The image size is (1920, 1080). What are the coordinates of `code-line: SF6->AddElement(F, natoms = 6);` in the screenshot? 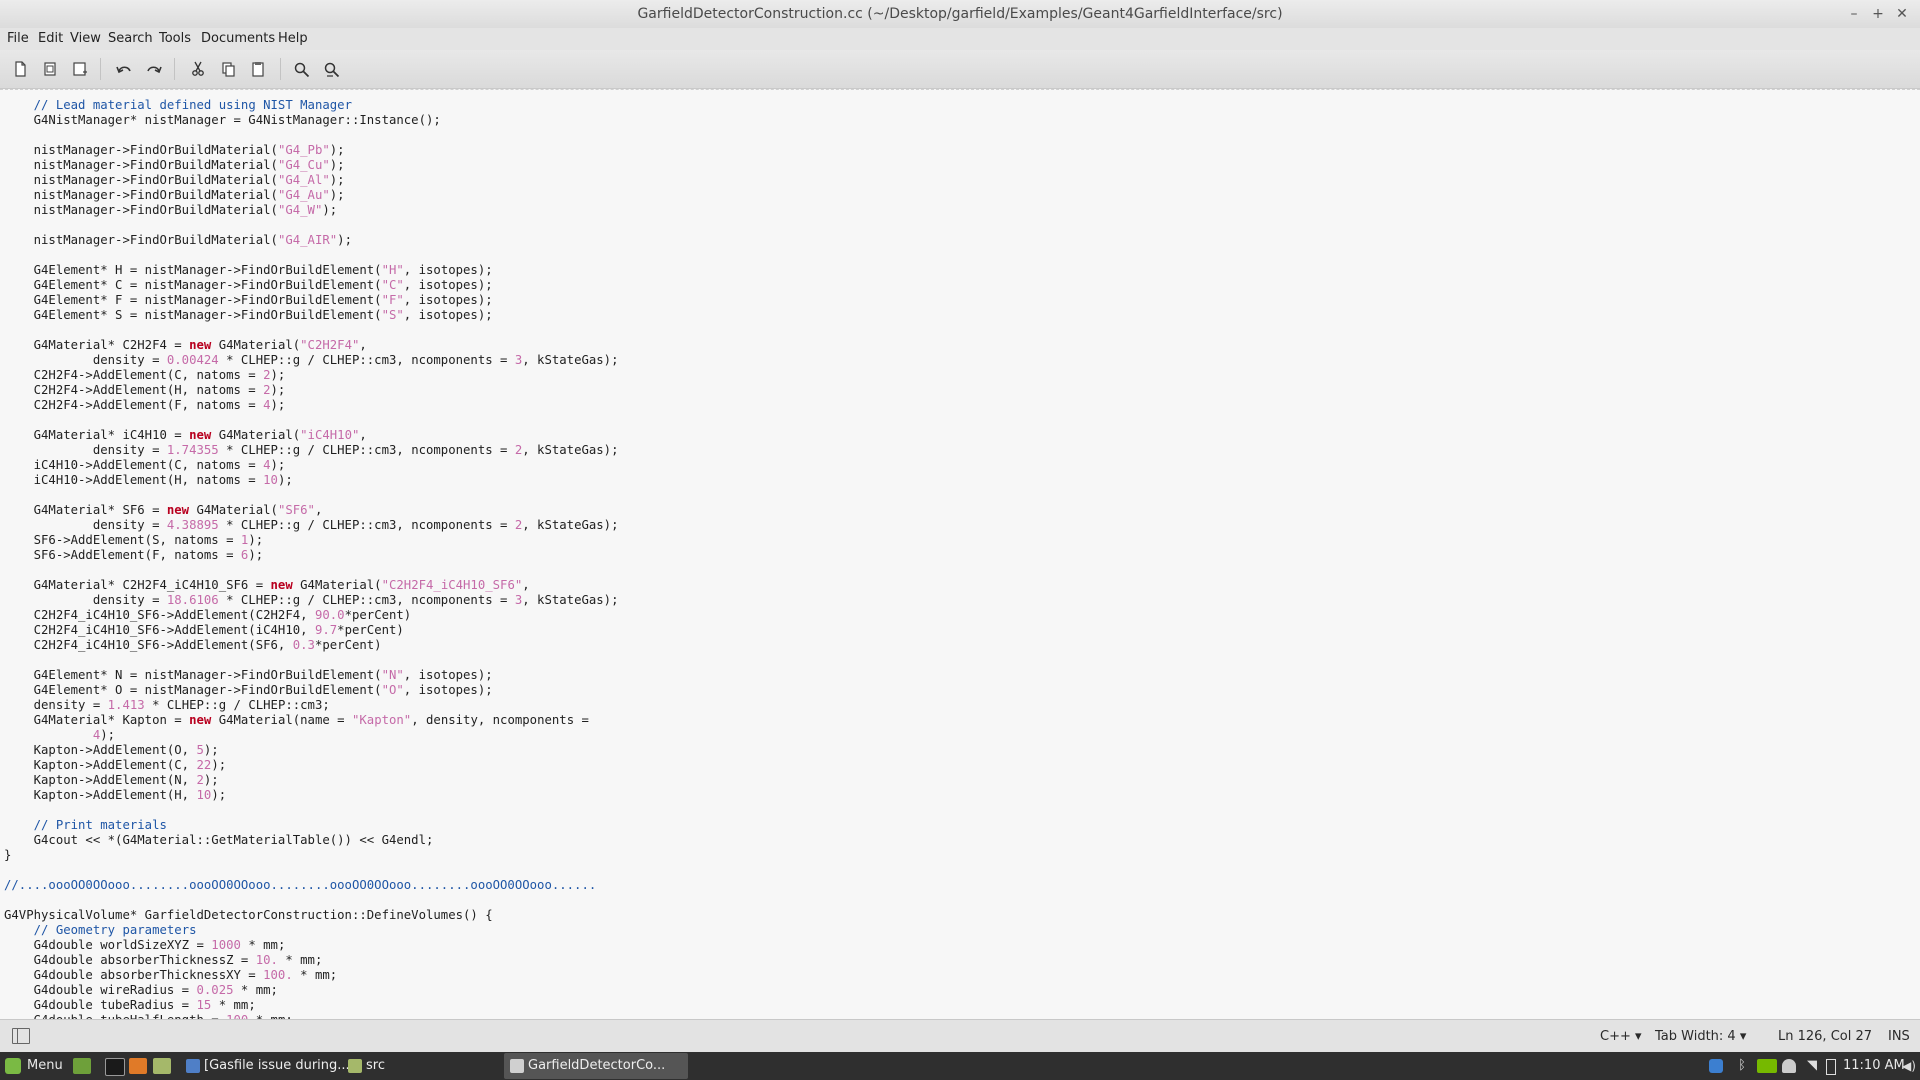 It's located at (134, 555).